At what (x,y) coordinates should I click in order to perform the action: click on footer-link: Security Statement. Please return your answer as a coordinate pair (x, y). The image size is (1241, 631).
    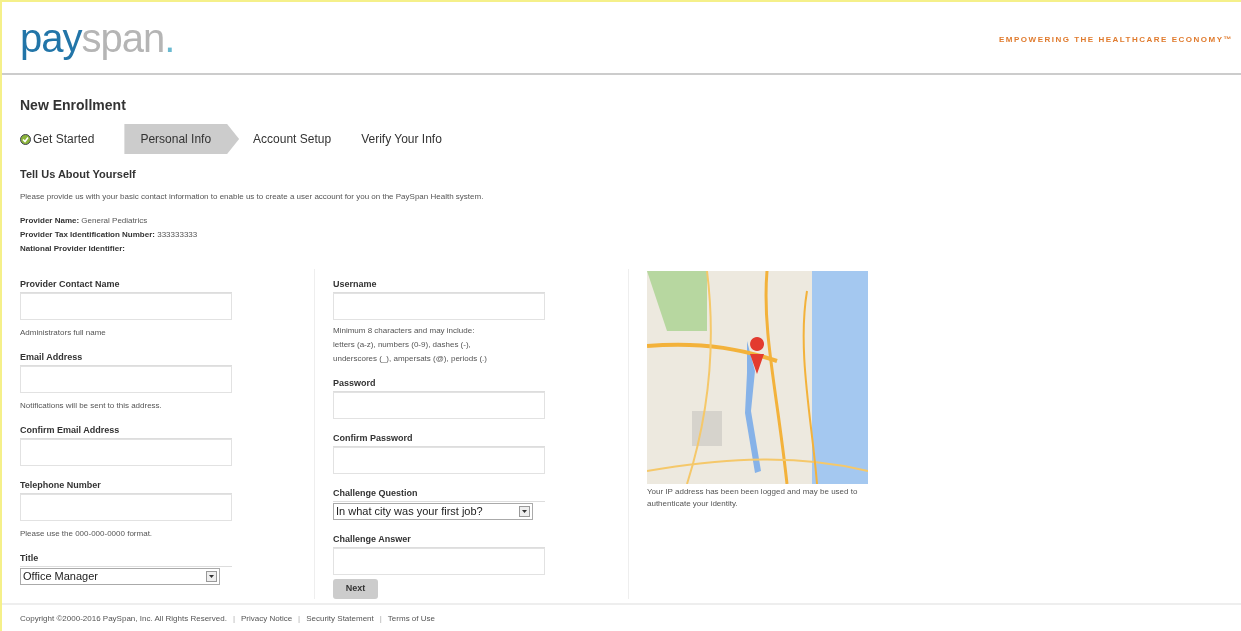
    Looking at the image, I should click on (340, 618).